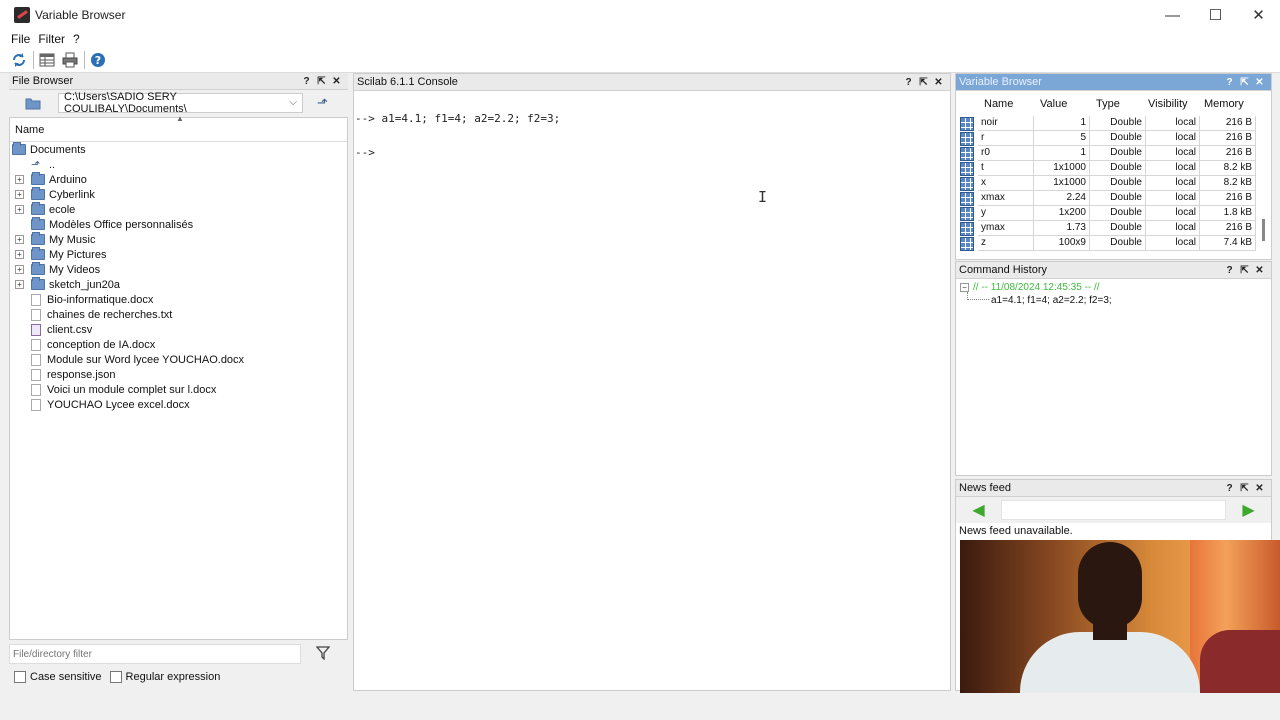 Image resolution: width=1280 pixels, height=720 pixels. What do you see at coordinates (978, 510) in the screenshot?
I see `previous-arrow-icon: ◀` at bounding box center [978, 510].